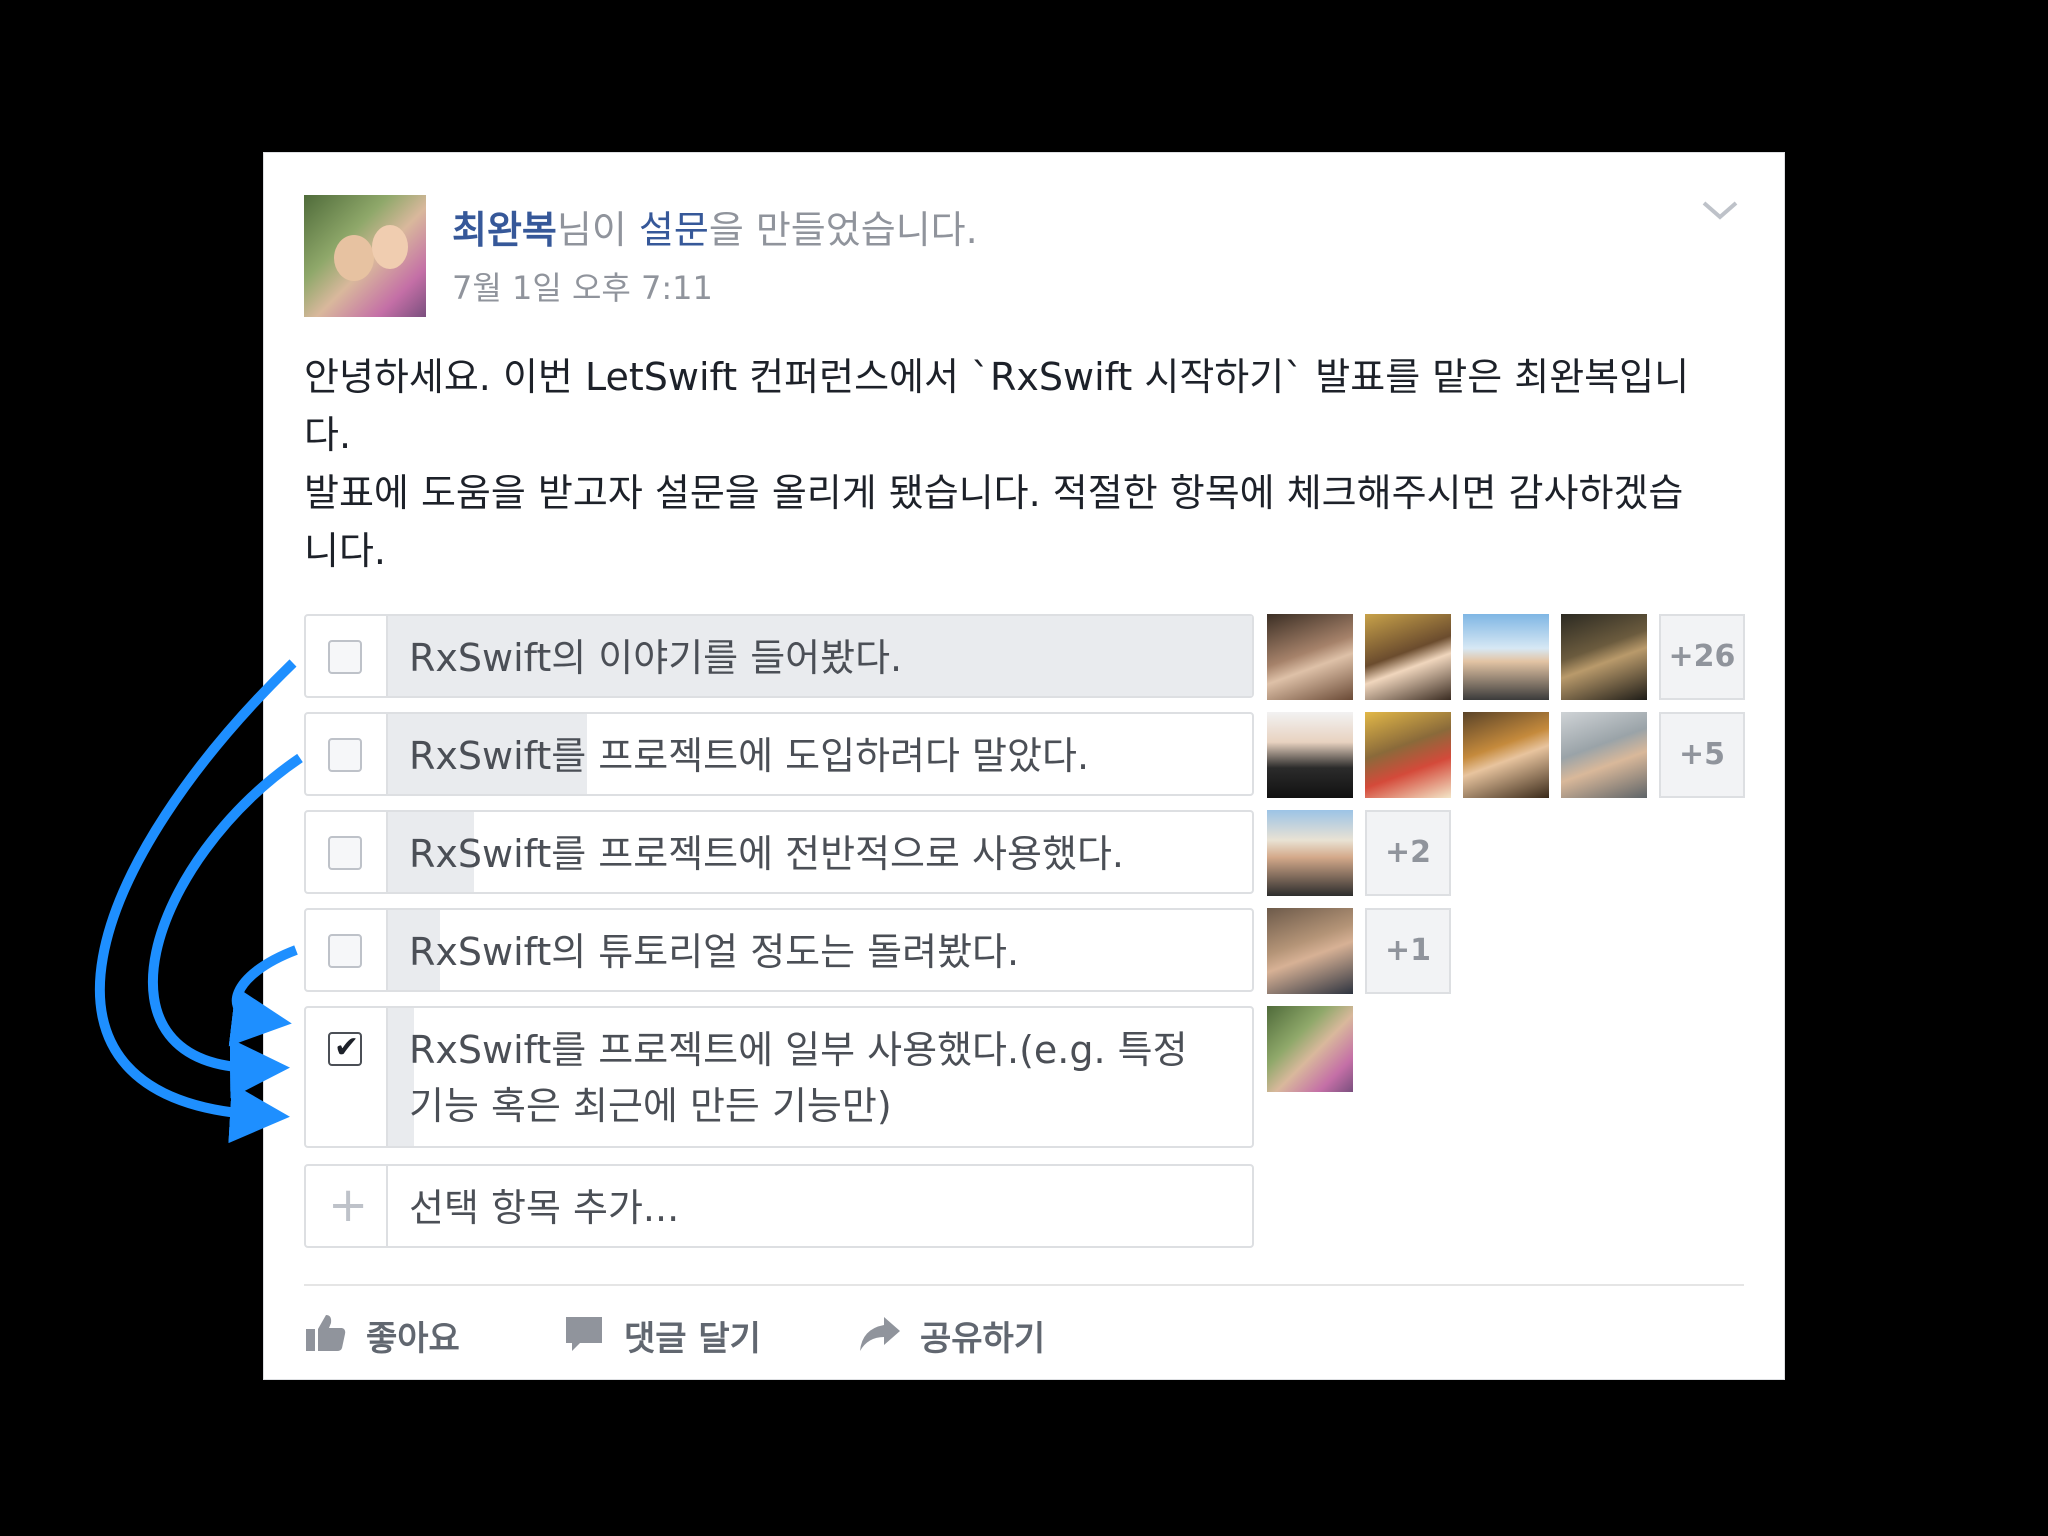 The width and height of the screenshot is (2048, 1536). Describe the element at coordinates (263, 996) in the screenshot. I see `arrow-short` at that location.